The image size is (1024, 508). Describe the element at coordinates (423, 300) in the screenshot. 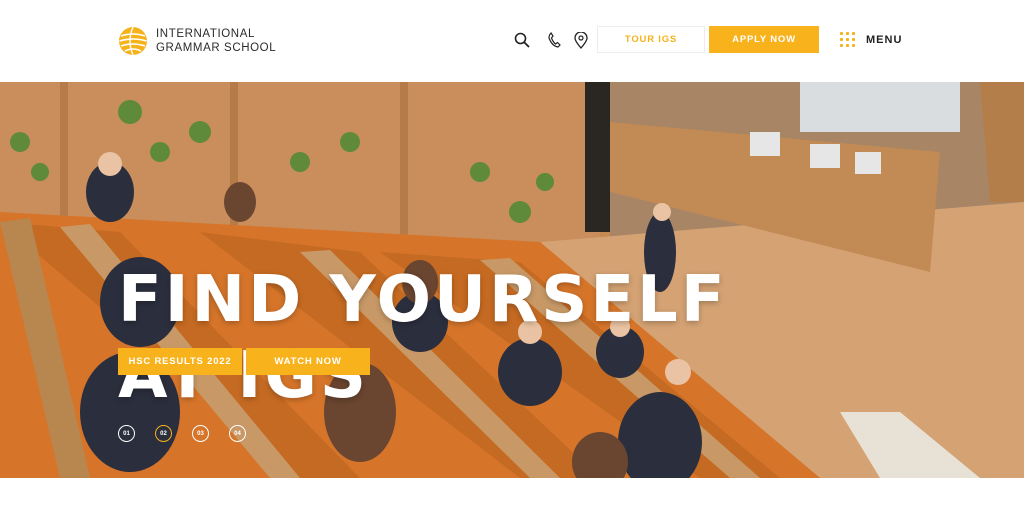

I see `hero-title-line-1: FIND YOURSELF` at that location.